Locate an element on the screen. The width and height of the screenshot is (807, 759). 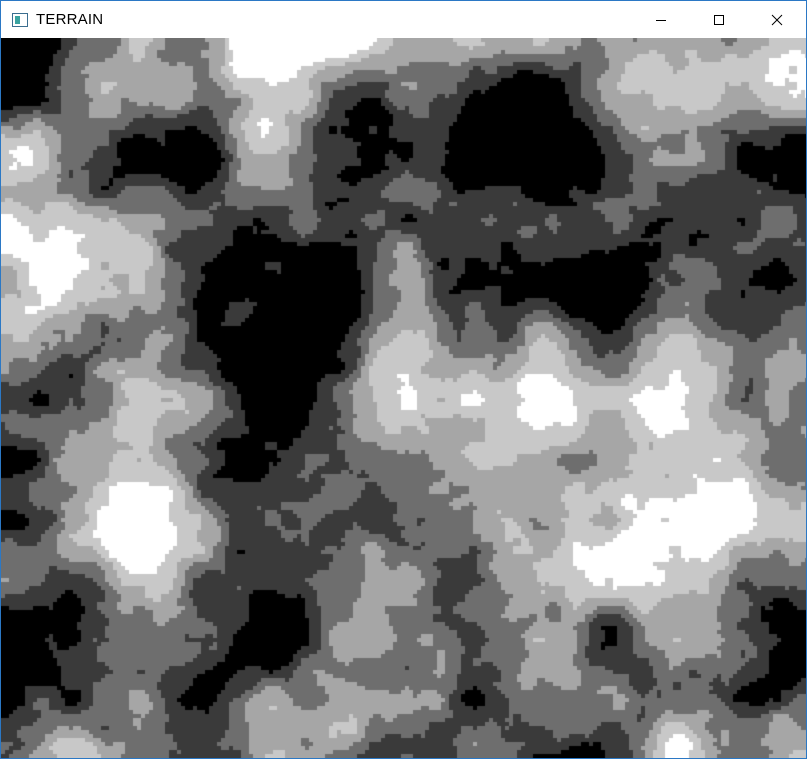
maximize-button is located at coordinates (719, 19).